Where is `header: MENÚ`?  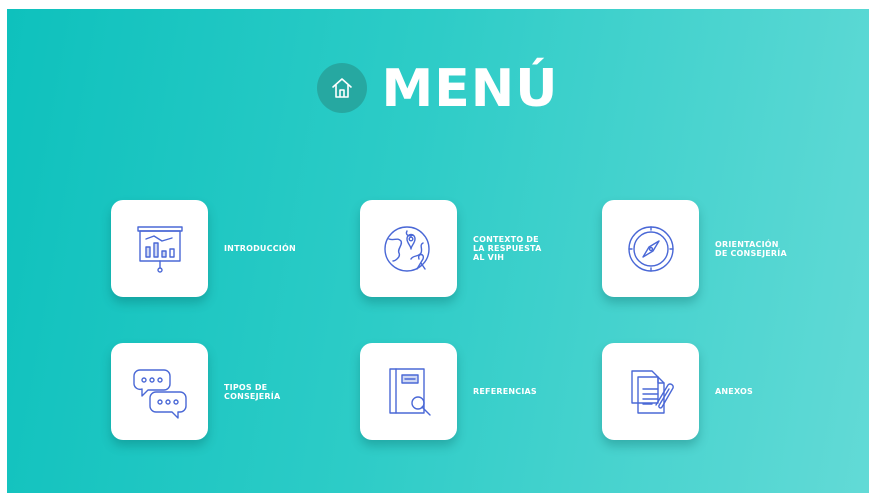 header: MENÚ is located at coordinates (438, 88).